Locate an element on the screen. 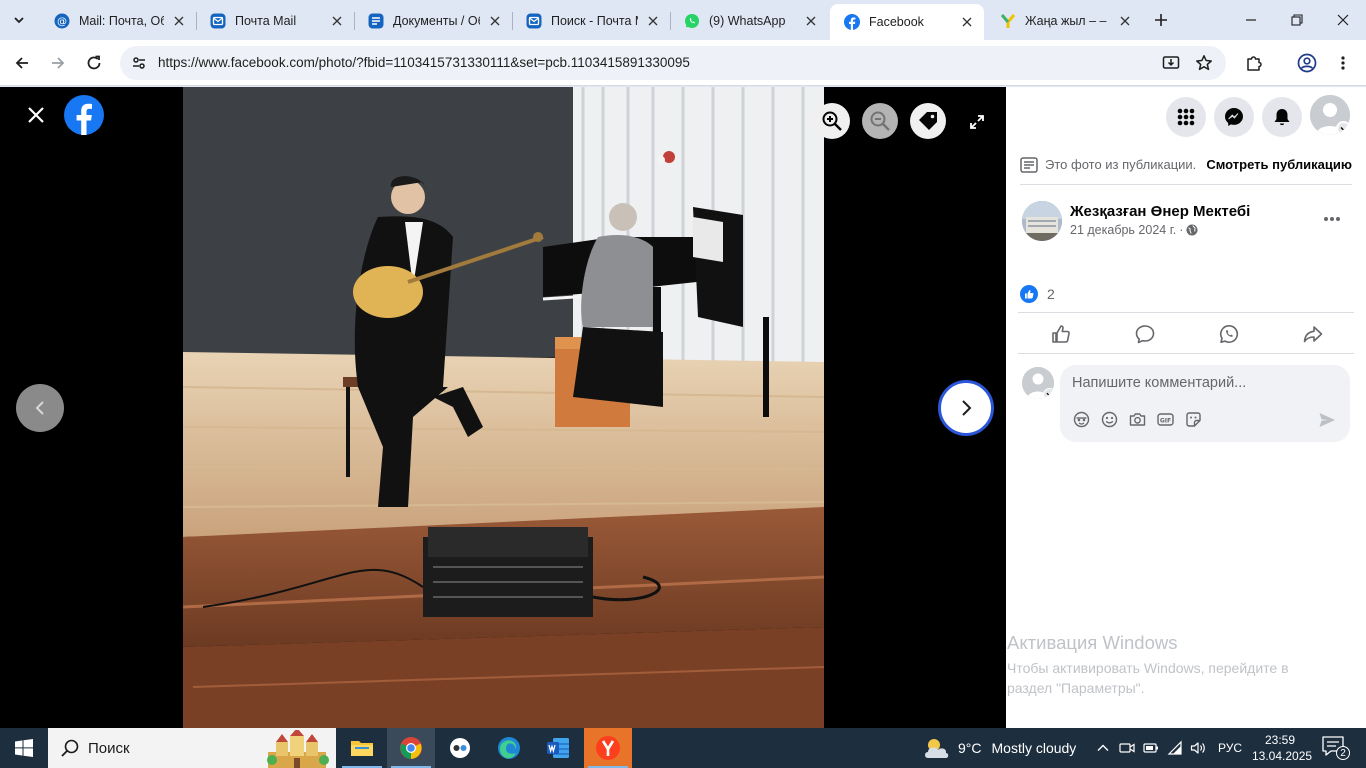 Image resolution: width=1366 pixels, height=768 pixels. minimize-button is located at coordinates (1251, 20).